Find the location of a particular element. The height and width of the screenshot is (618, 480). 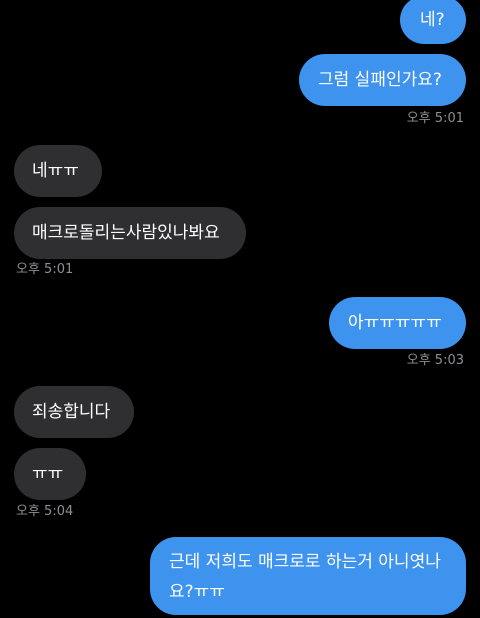

message-text: 네? is located at coordinates (432, 20).